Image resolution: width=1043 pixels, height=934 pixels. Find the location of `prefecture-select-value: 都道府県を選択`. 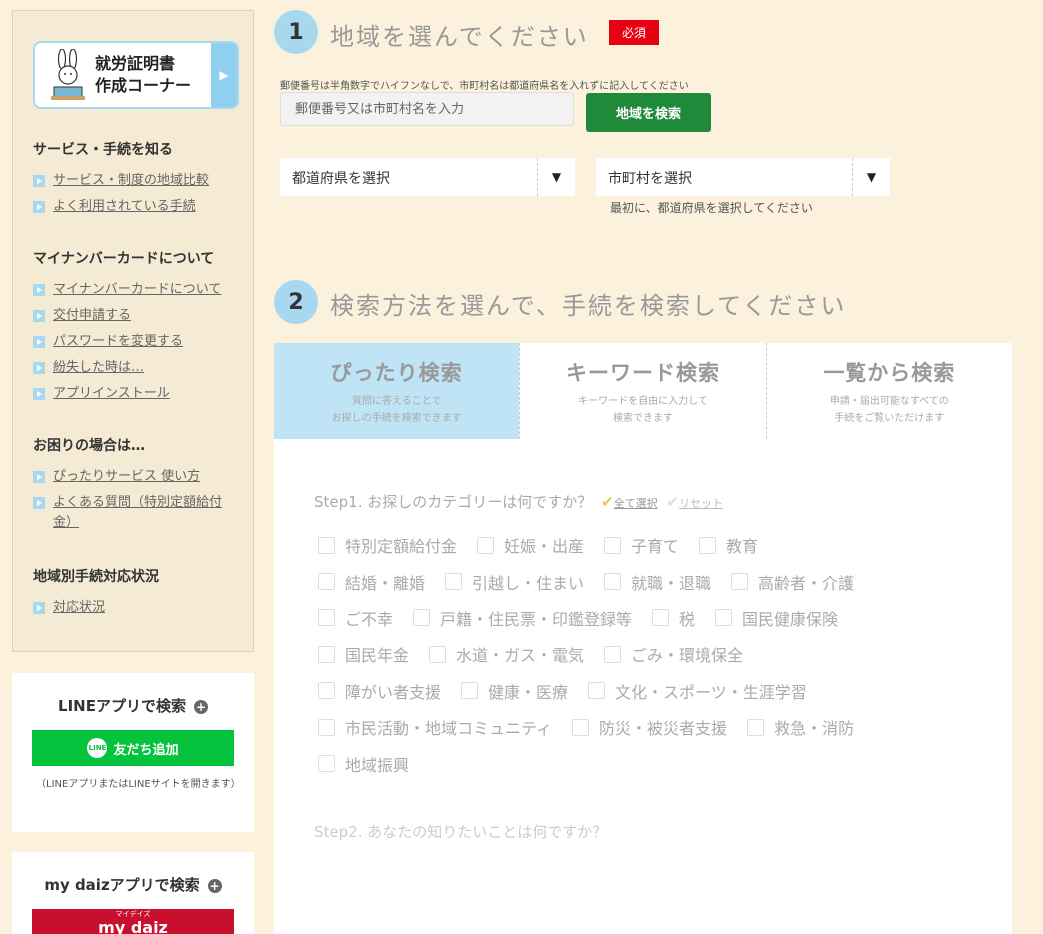

prefecture-select-value: 都道府県を選択 is located at coordinates (341, 179).